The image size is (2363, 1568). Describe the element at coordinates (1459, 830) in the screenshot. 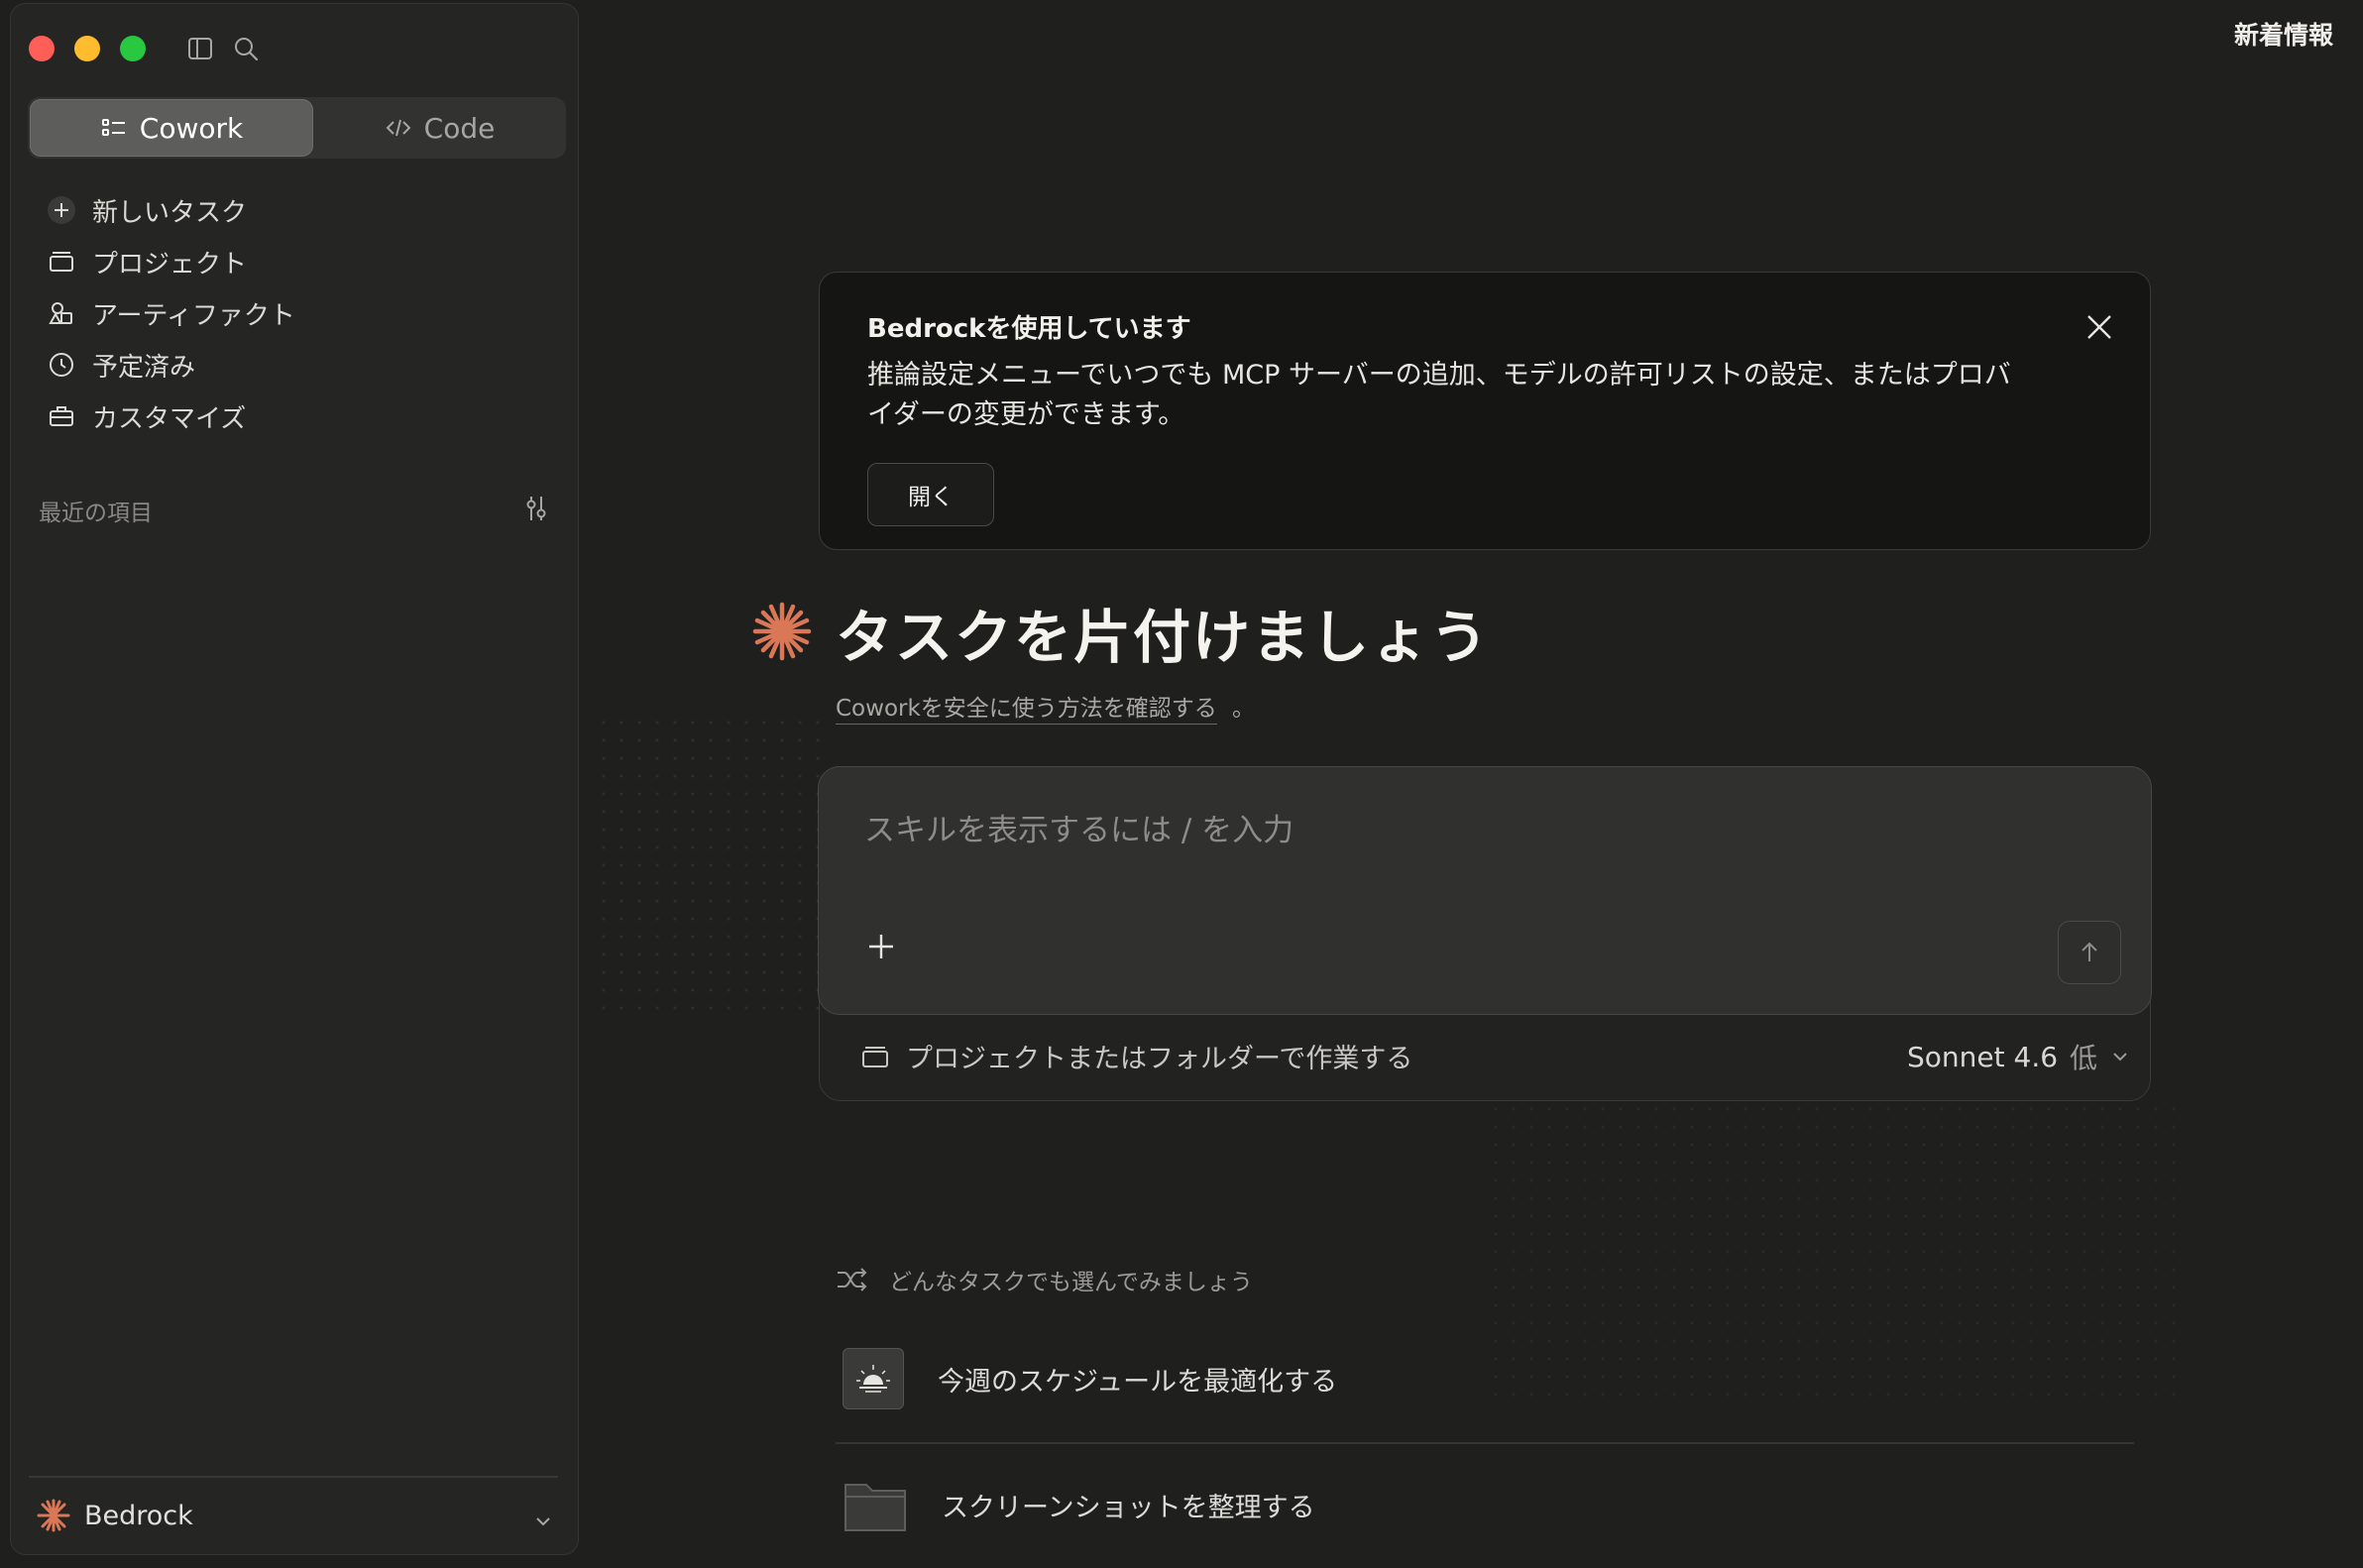

I see `task-input` at that location.